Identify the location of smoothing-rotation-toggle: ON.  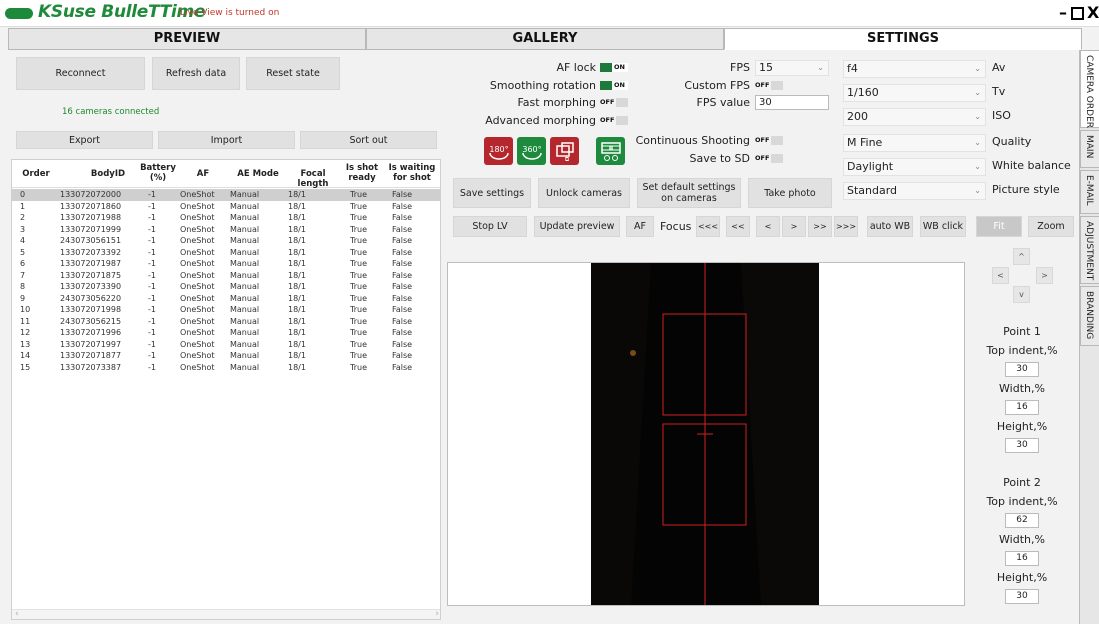
(614, 85).